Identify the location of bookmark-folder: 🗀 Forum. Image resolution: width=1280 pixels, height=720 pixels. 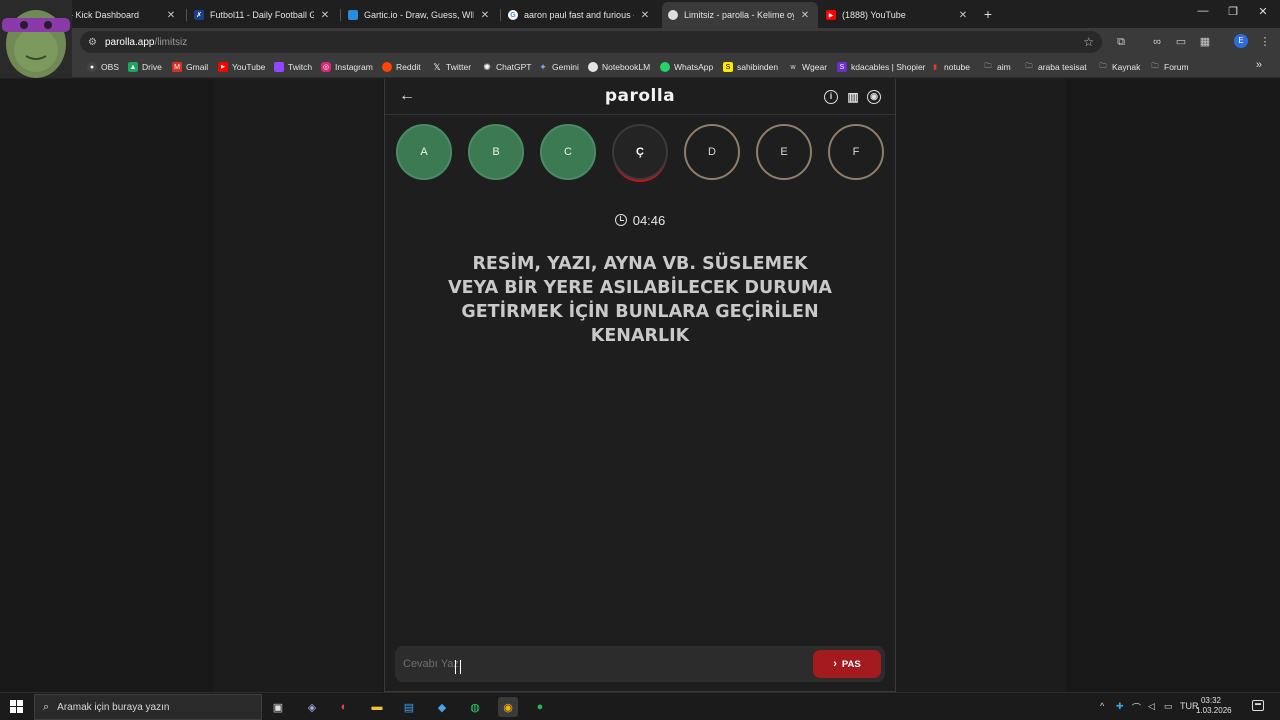
(1169, 67).